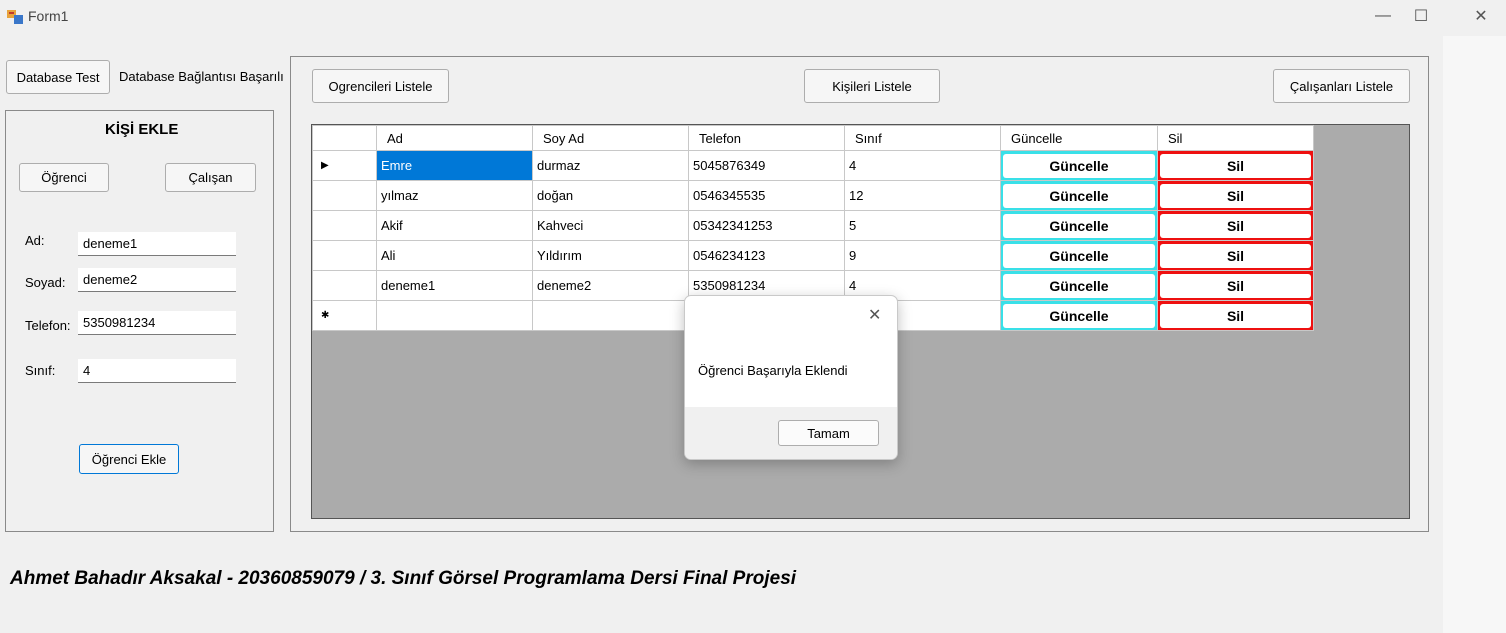  Describe the element at coordinates (773, 370) in the screenshot. I see `dialog-message: Öğrenci Başarıyla Eklendi` at that location.